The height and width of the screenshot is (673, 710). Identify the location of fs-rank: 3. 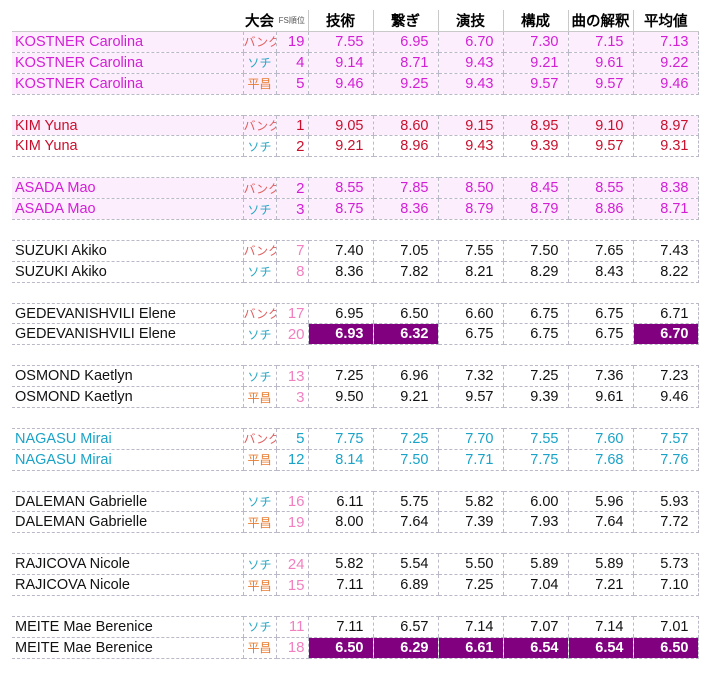
(291, 209).